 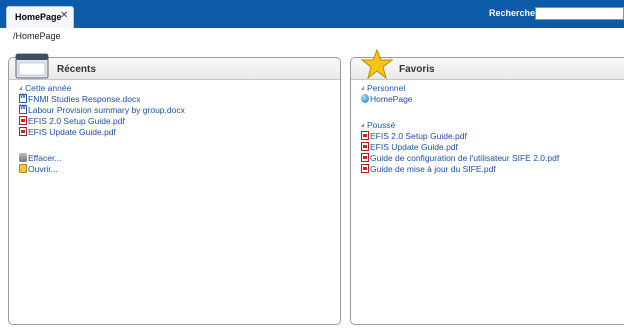 I want to click on eraser-icon, so click(x=23, y=157).